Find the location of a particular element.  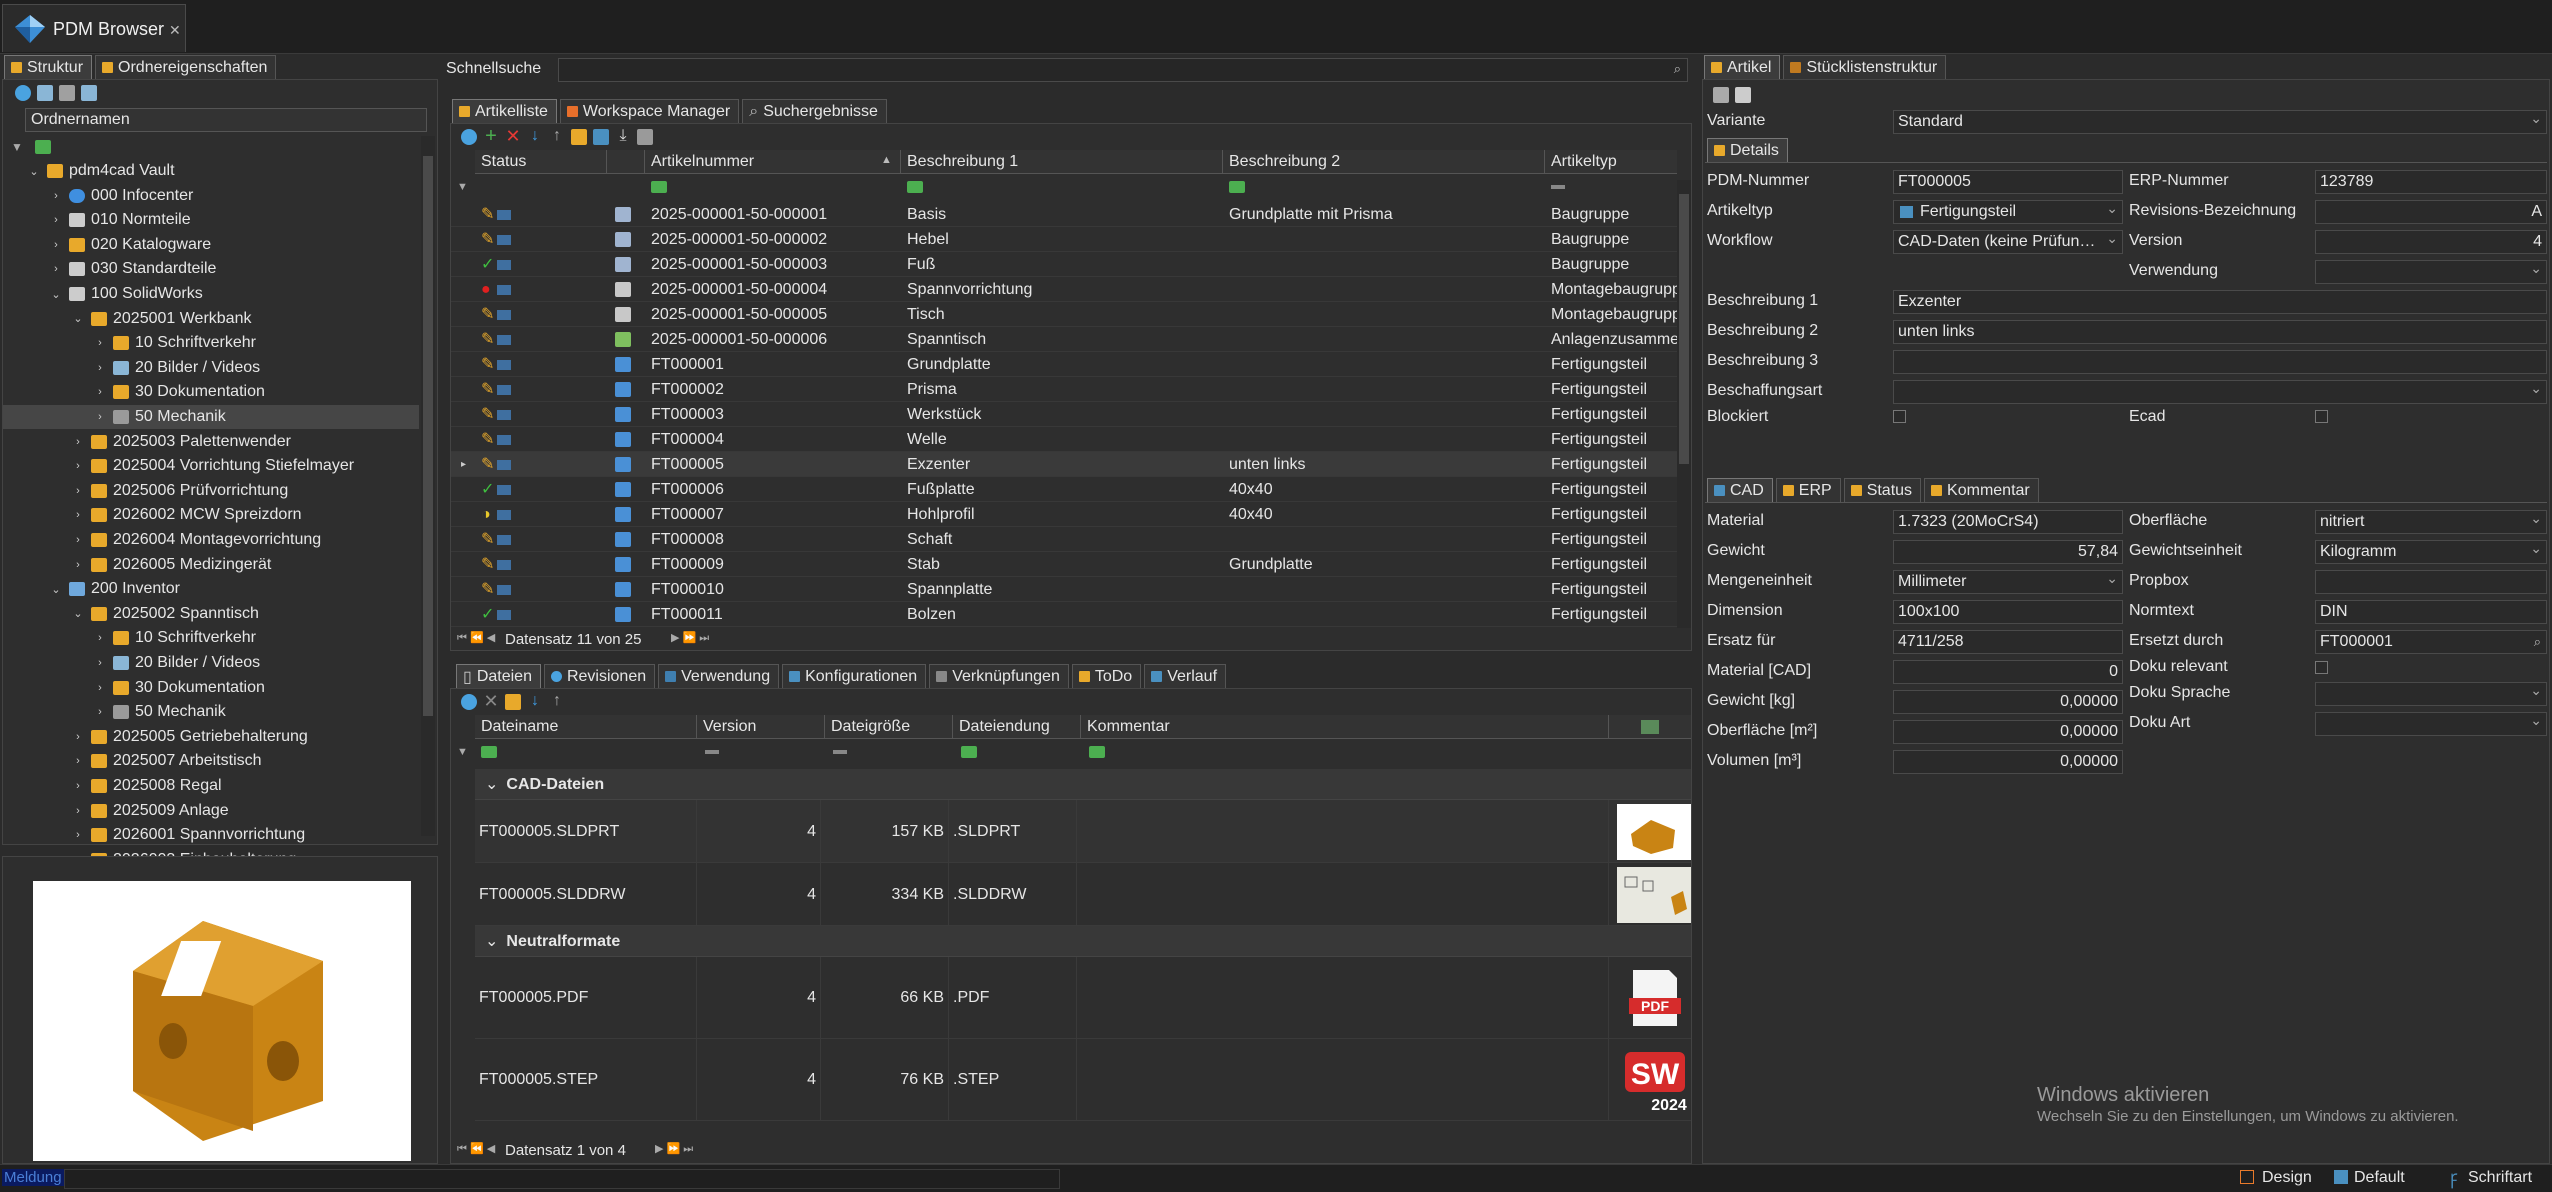

usage-select is located at coordinates (2431, 272).